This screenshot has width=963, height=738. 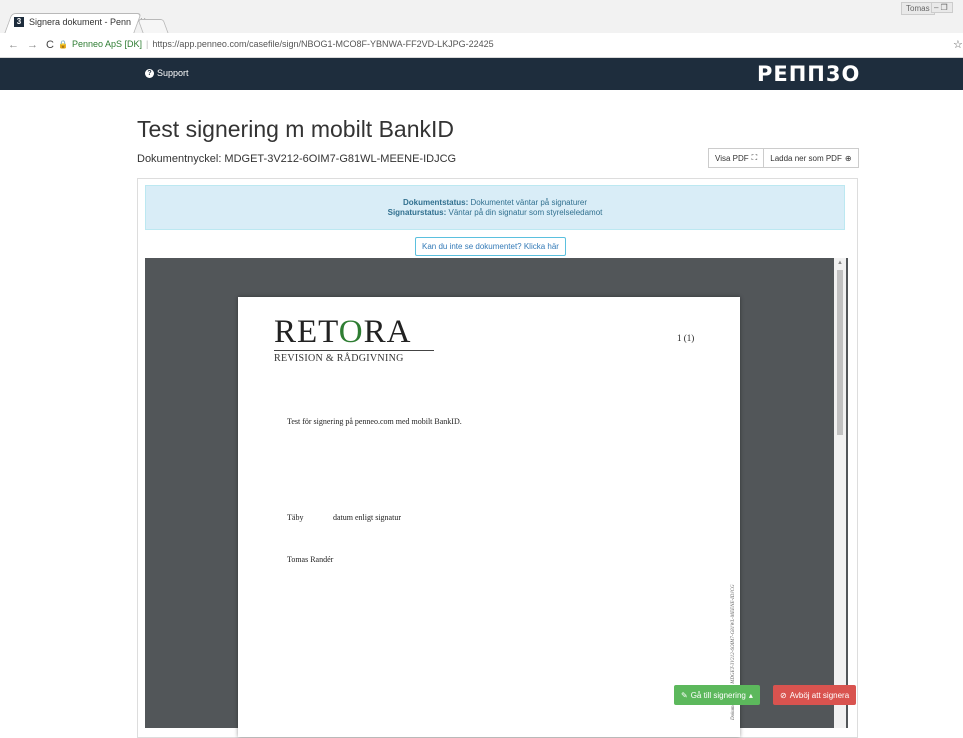 I want to click on reload-icon: C, so click(x=50, y=45).